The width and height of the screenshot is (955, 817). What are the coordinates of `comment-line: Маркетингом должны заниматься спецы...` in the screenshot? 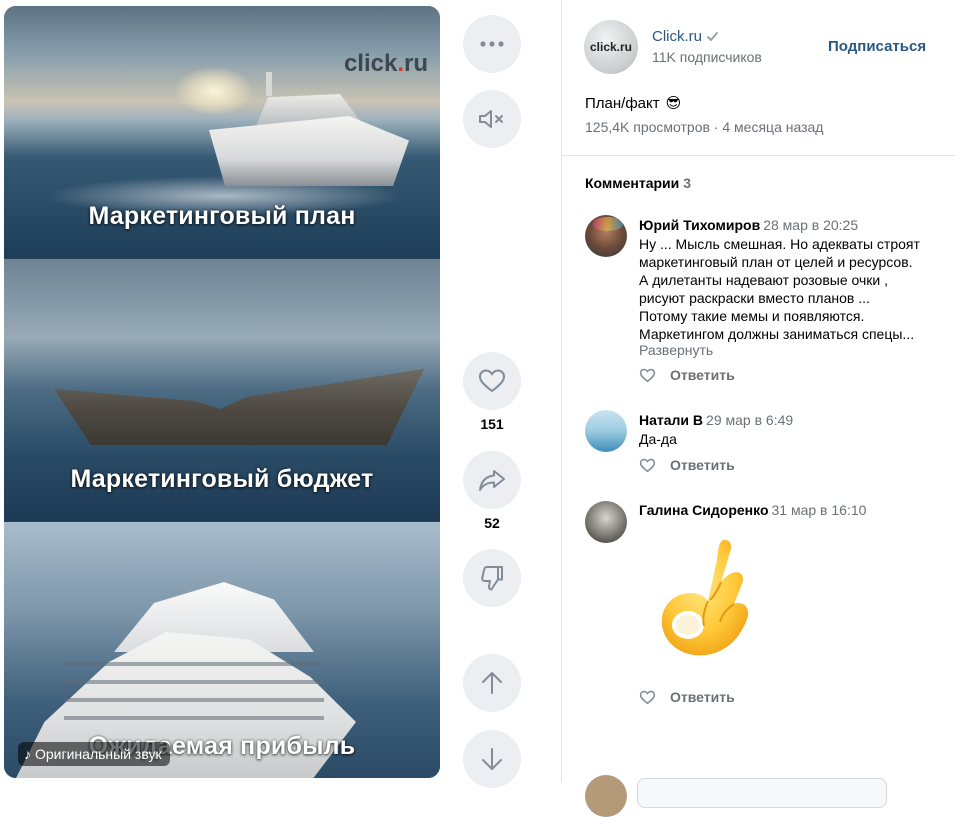 It's located at (777, 334).